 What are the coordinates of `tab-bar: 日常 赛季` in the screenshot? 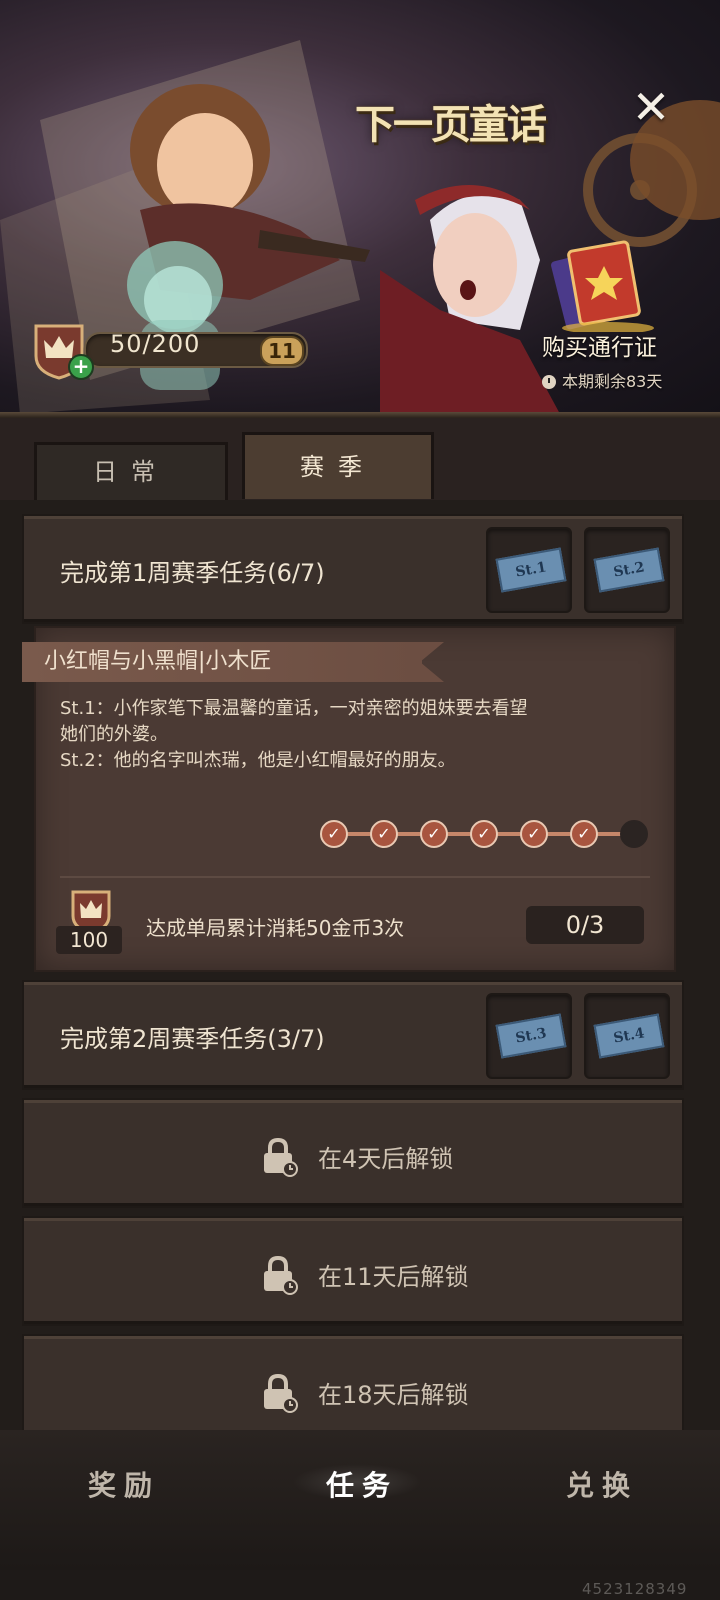 It's located at (360, 460).